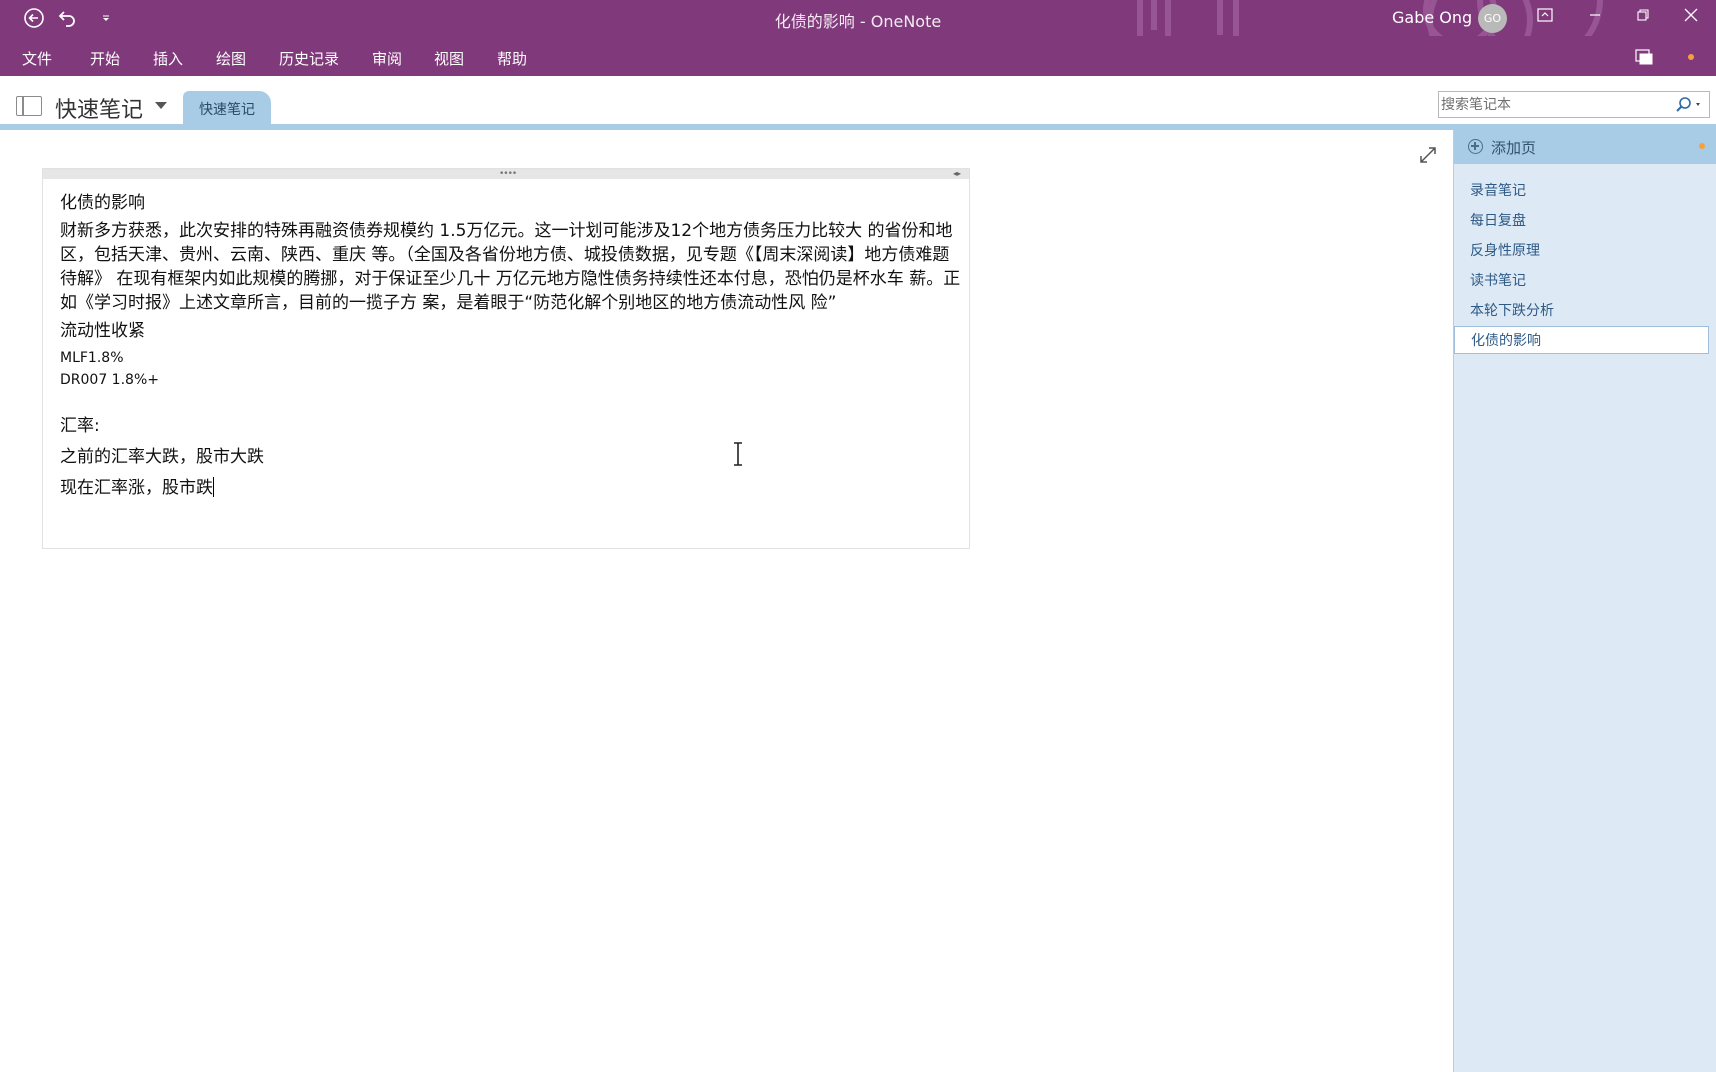 Image resolution: width=1716 pixels, height=1072 pixels. I want to click on tab-review: 审阅, so click(387, 58).